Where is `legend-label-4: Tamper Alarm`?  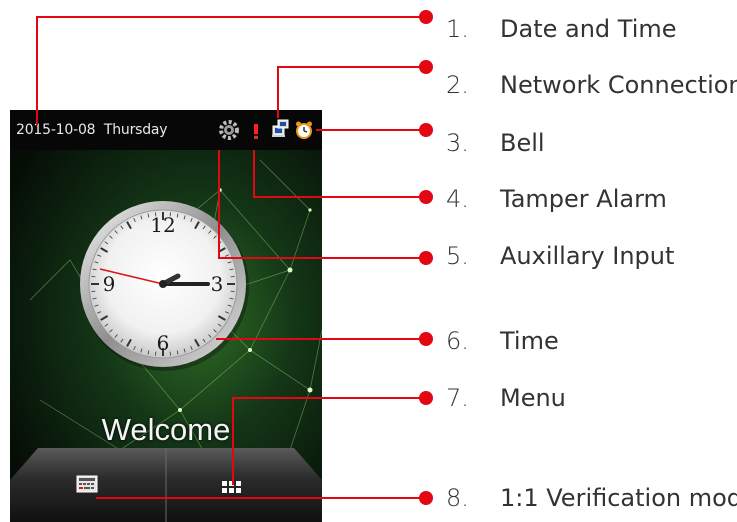 legend-label-4: Tamper Alarm is located at coordinates (583, 199).